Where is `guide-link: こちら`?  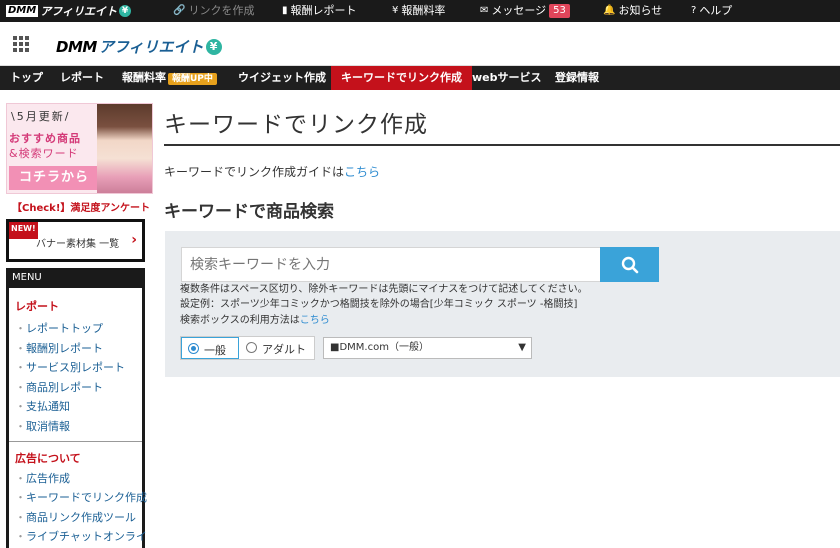 guide-link: こちら is located at coordinates (362, 172).